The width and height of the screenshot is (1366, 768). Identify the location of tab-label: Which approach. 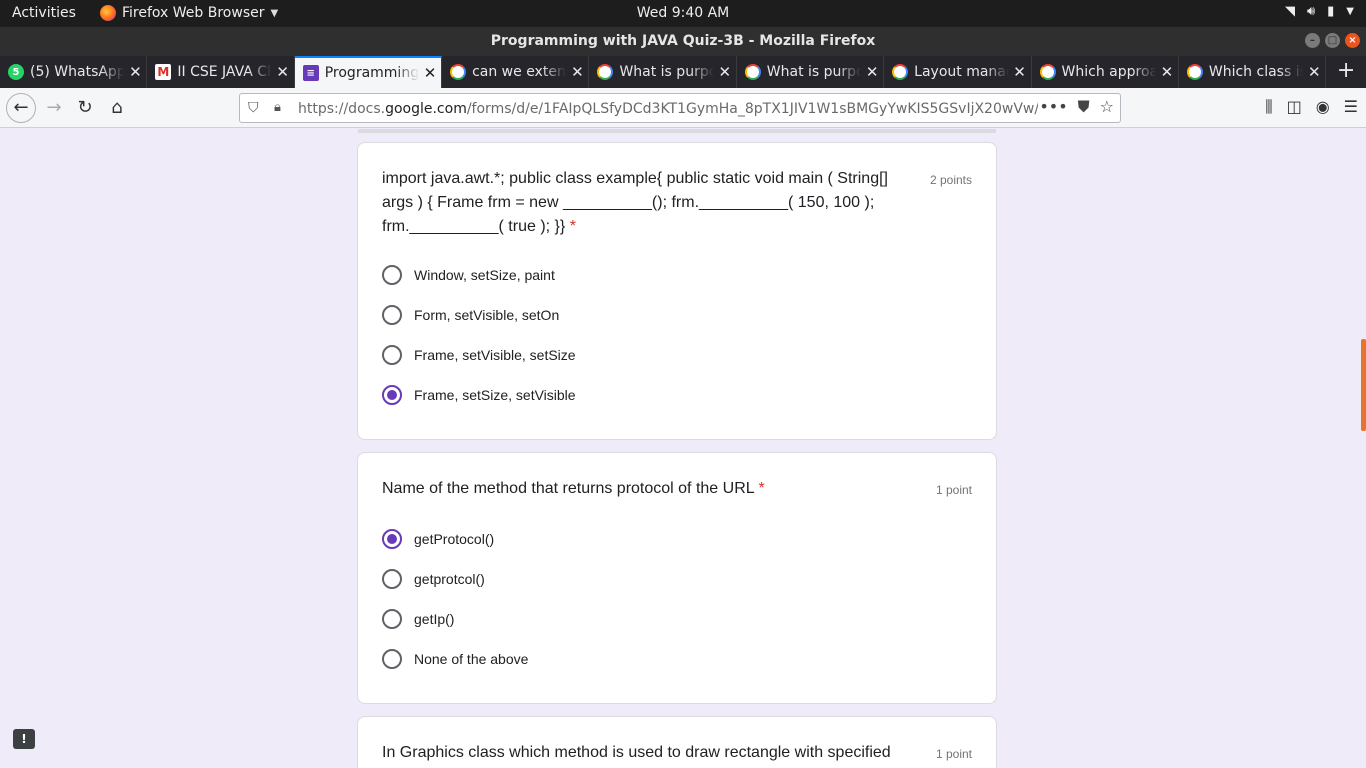
(1108, 72).